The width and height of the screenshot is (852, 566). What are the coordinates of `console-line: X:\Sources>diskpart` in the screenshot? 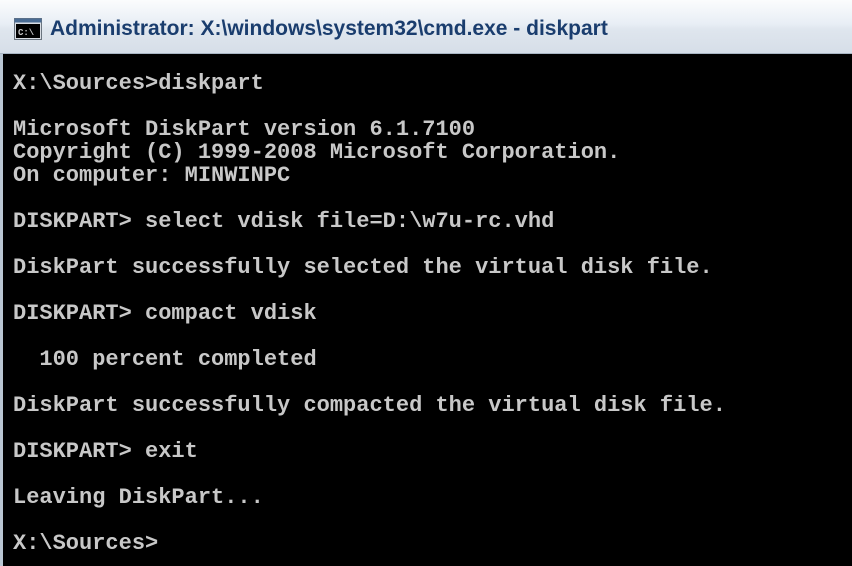 It's located at (138, 83).